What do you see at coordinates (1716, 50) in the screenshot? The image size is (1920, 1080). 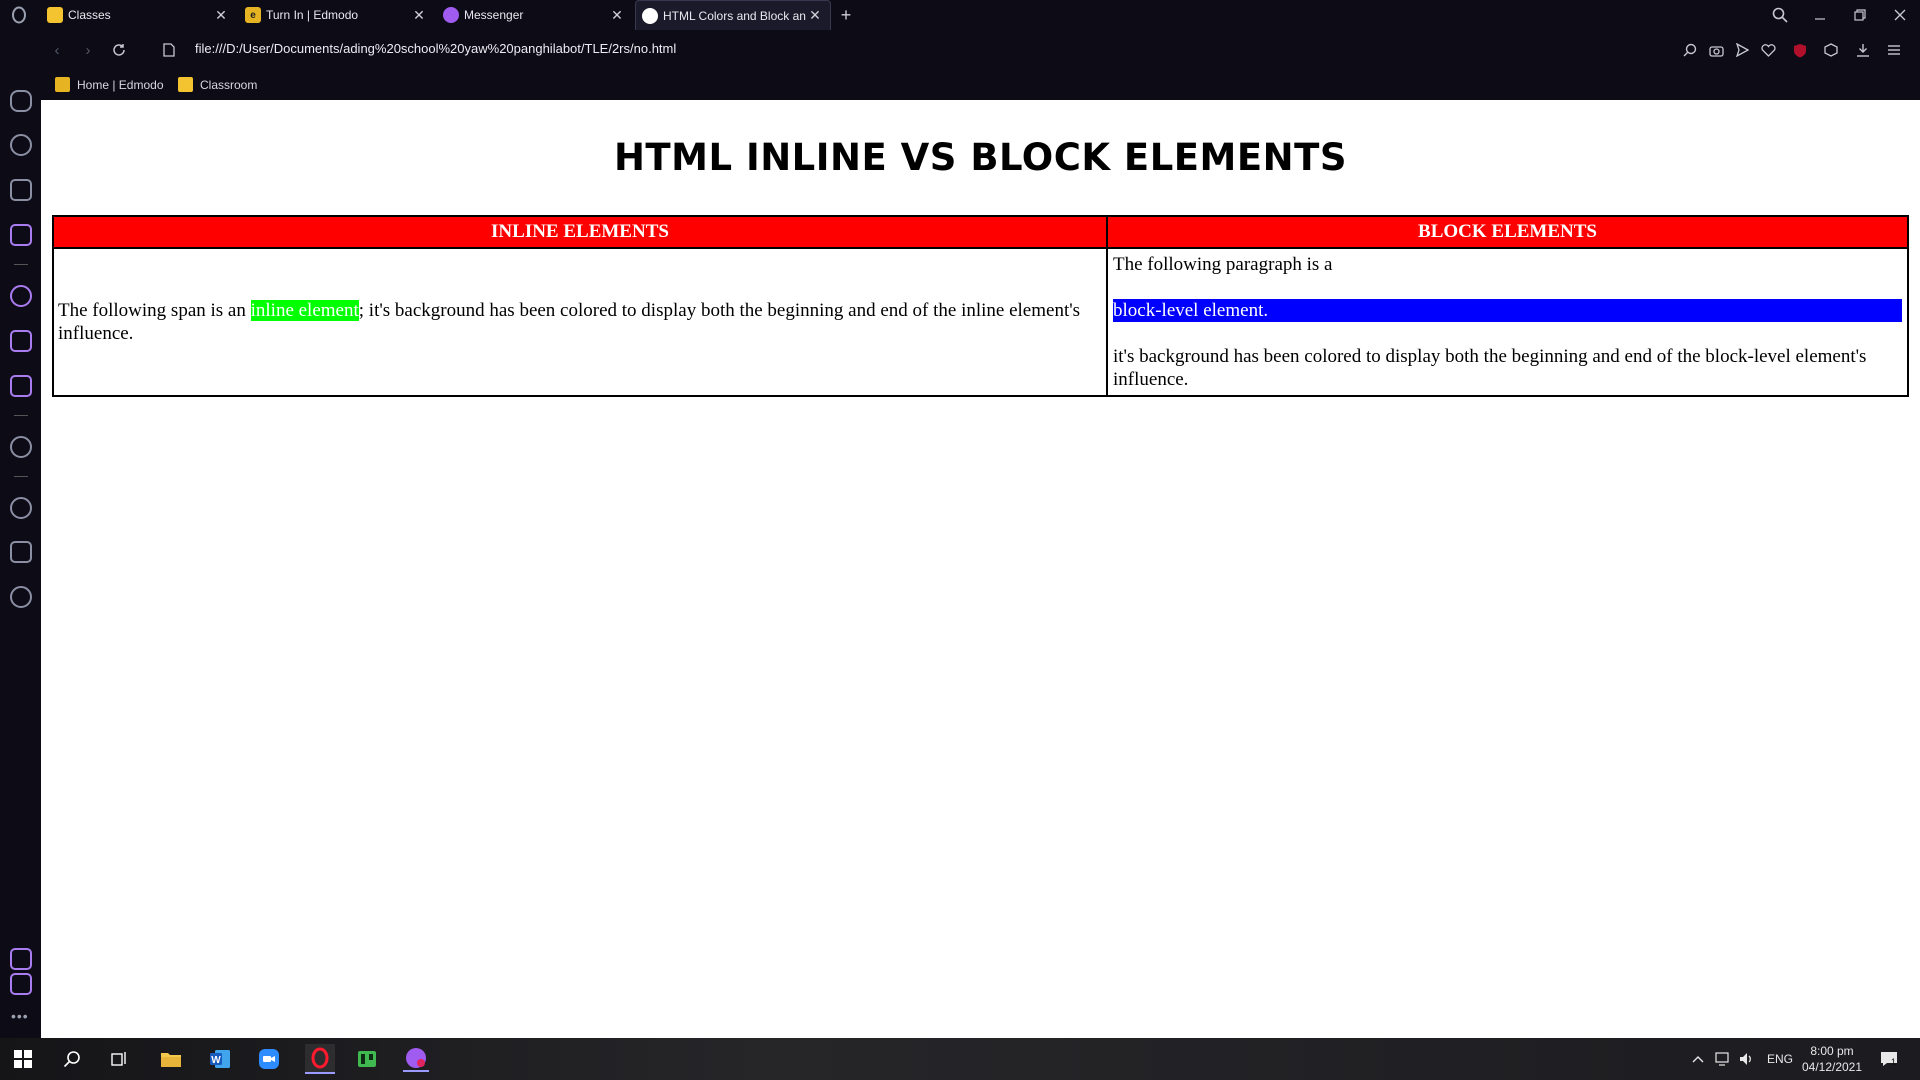 I see `snapshot-camera-icon` at bounding box center [1716, 50].